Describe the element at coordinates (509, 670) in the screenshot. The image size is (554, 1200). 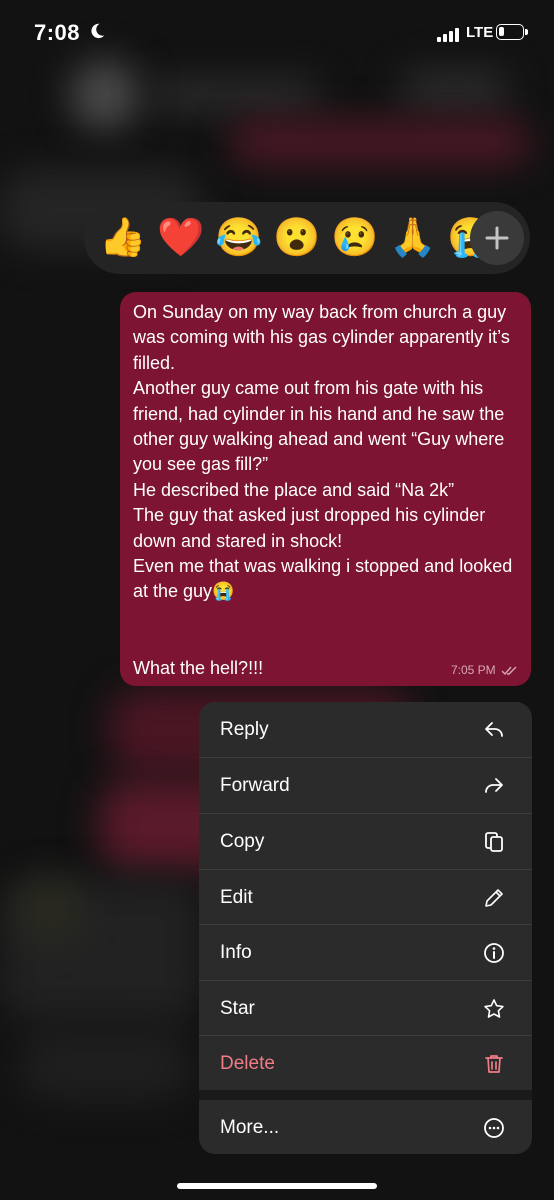
I see `read-receipt-icon` at that location.